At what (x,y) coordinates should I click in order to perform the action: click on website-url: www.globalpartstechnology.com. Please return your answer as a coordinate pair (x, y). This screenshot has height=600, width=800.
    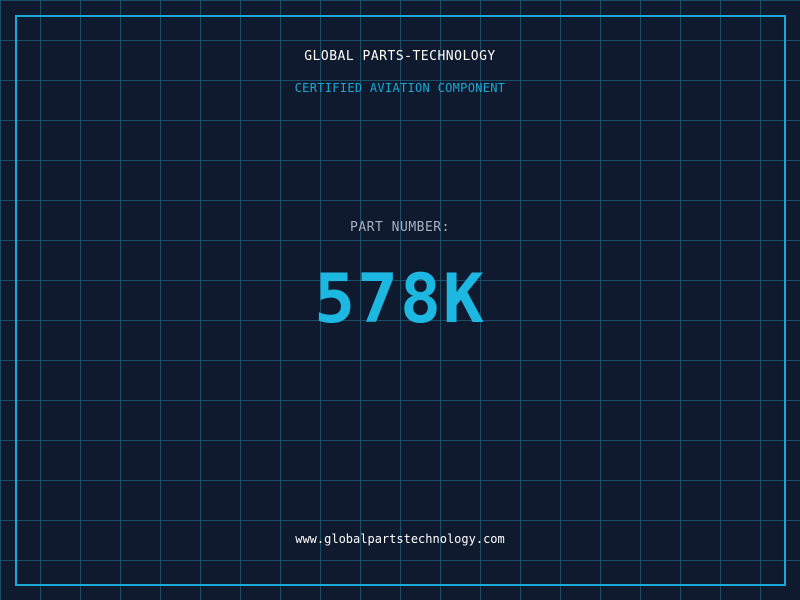
    Looking at the image, I should click on (400, 539).